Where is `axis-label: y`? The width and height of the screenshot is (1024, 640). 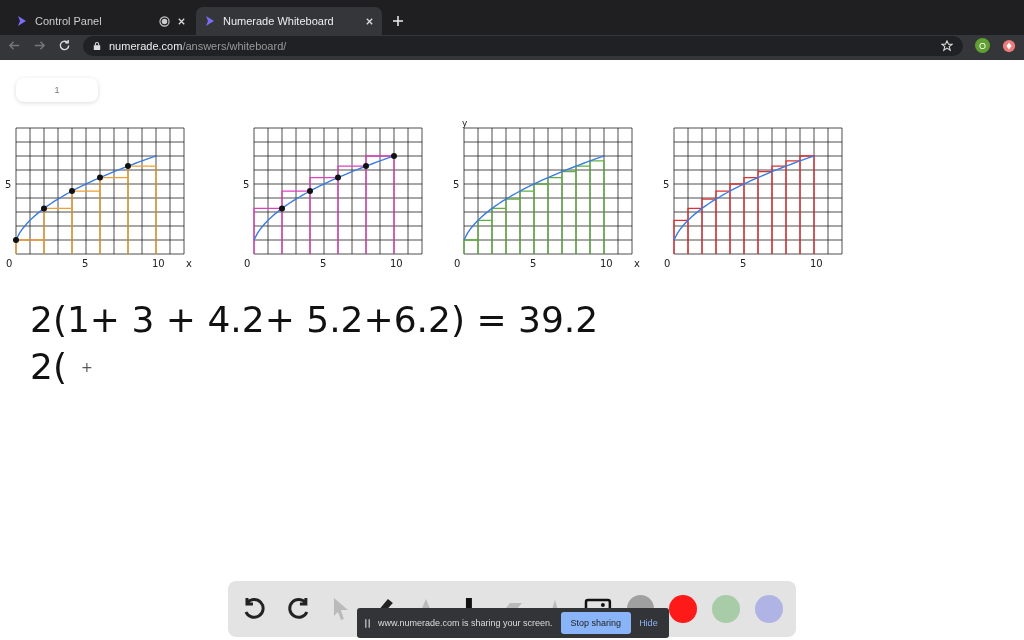 axis-label: y is located at coordinates (465, 123).